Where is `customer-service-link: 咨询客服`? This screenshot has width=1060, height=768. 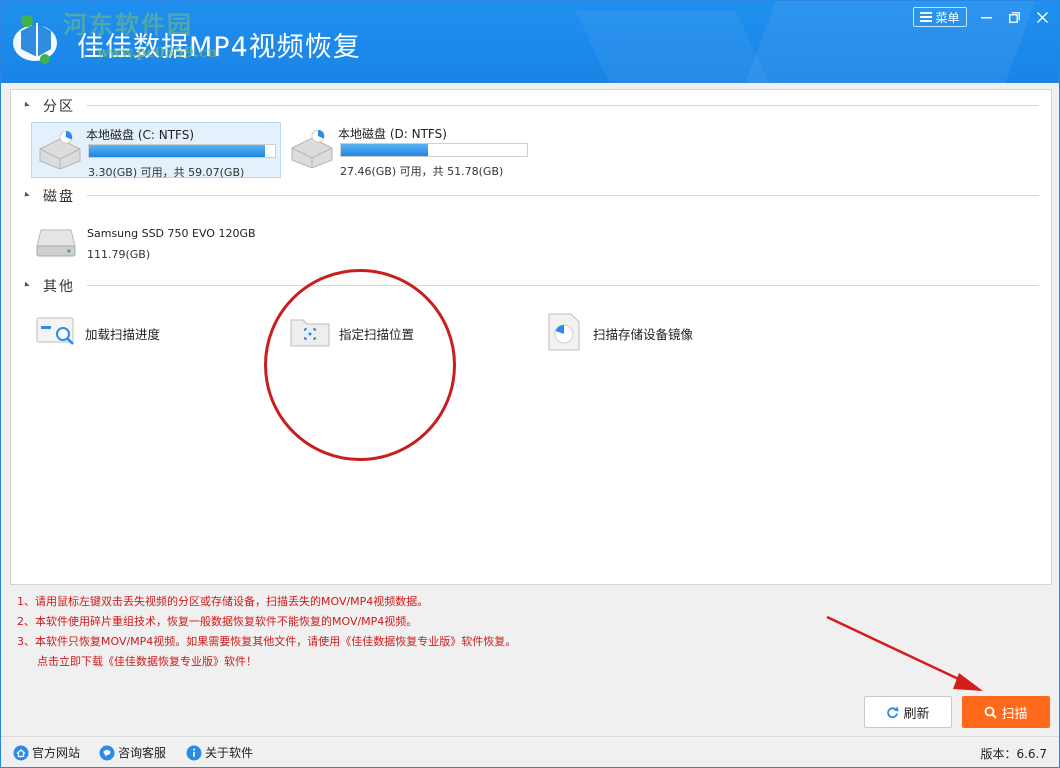
customer-service-link: 咨询客服 is located at coordinates (132, 752).